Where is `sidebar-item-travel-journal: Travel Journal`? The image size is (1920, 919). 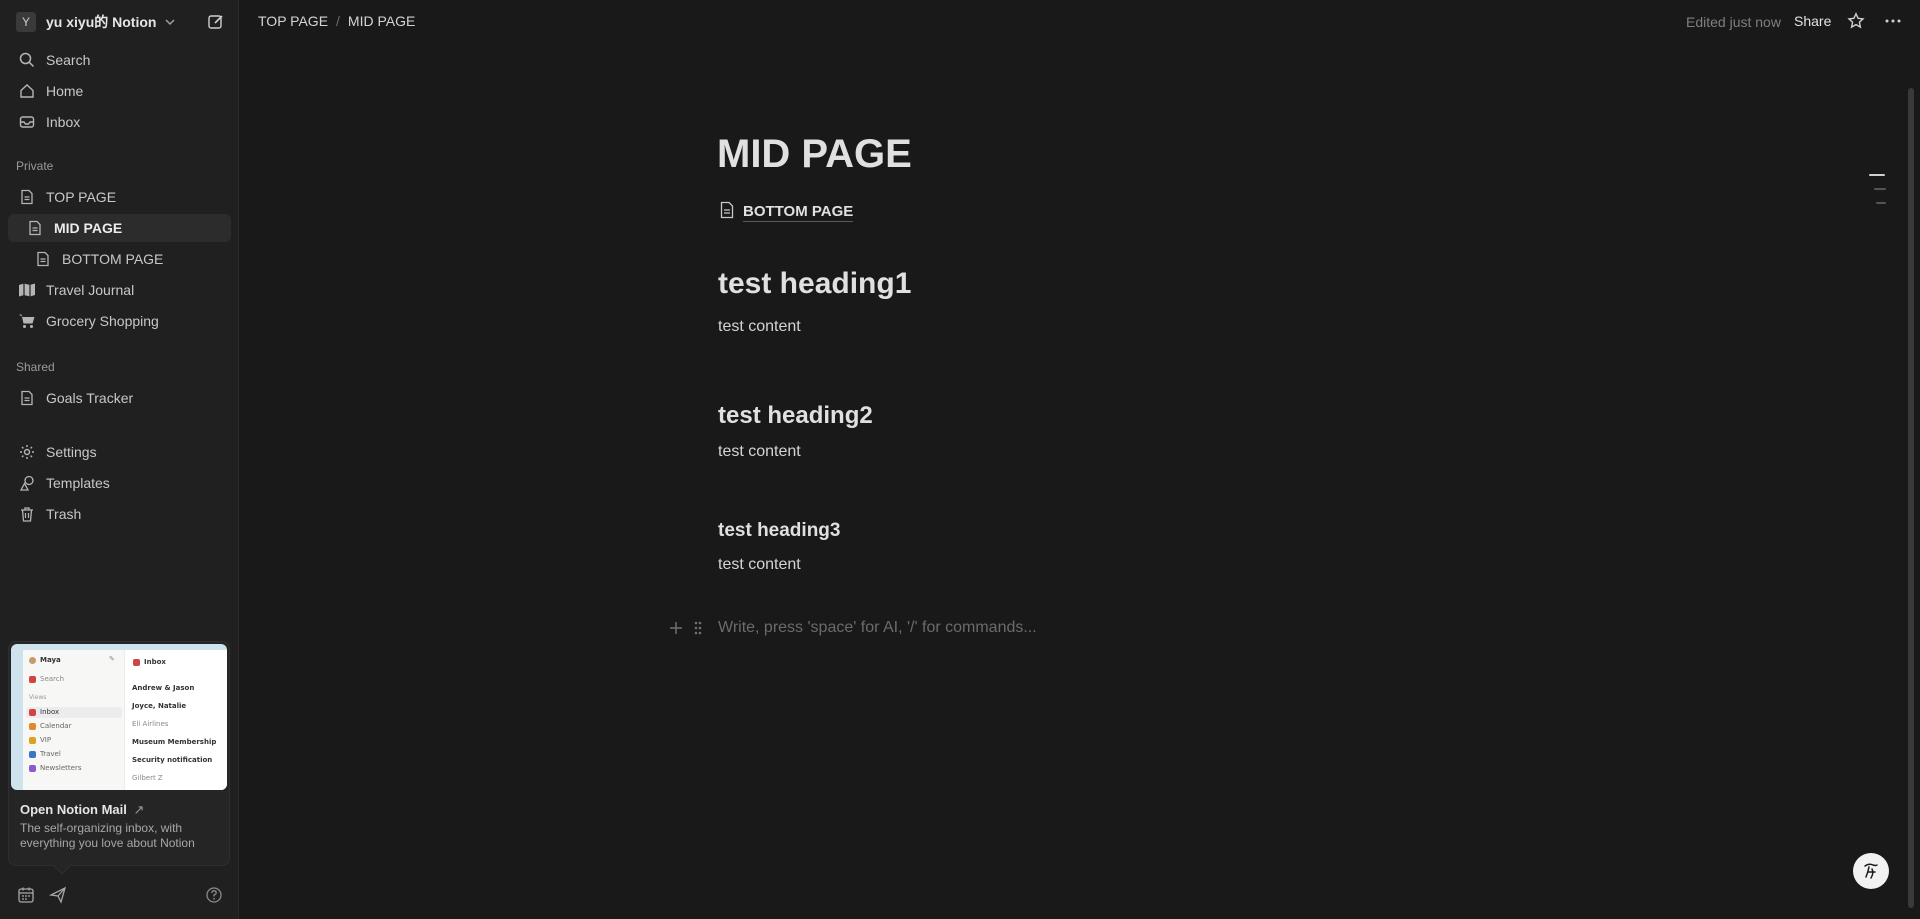
sidebar-item-travel-journal: Travel Journal is located at coordinates (119, 290).